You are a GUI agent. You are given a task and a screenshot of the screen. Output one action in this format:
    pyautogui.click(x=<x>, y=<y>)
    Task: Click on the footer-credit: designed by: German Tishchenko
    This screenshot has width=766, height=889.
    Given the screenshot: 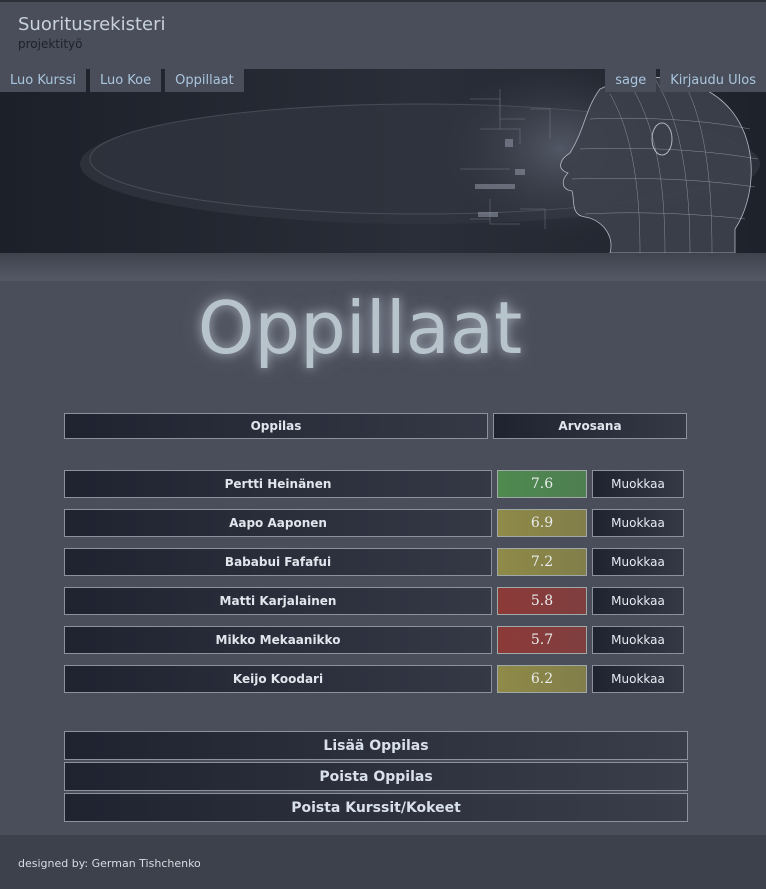 What is the action you would take?
    pyautogui.click(x=109, y=863)
    